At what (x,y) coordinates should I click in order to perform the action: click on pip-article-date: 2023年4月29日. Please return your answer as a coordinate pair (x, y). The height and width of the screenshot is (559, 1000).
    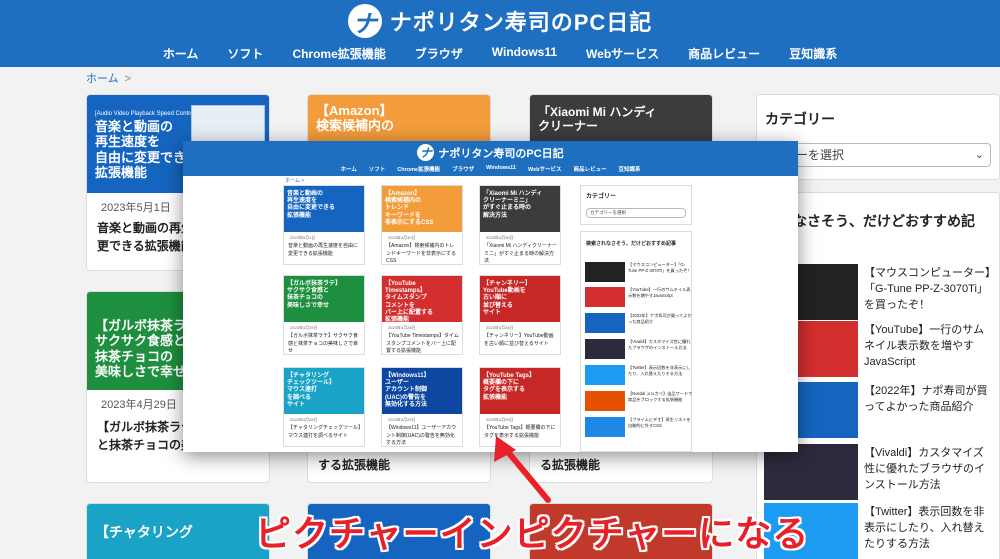
    Looking at the image, I should click on (304, 327).